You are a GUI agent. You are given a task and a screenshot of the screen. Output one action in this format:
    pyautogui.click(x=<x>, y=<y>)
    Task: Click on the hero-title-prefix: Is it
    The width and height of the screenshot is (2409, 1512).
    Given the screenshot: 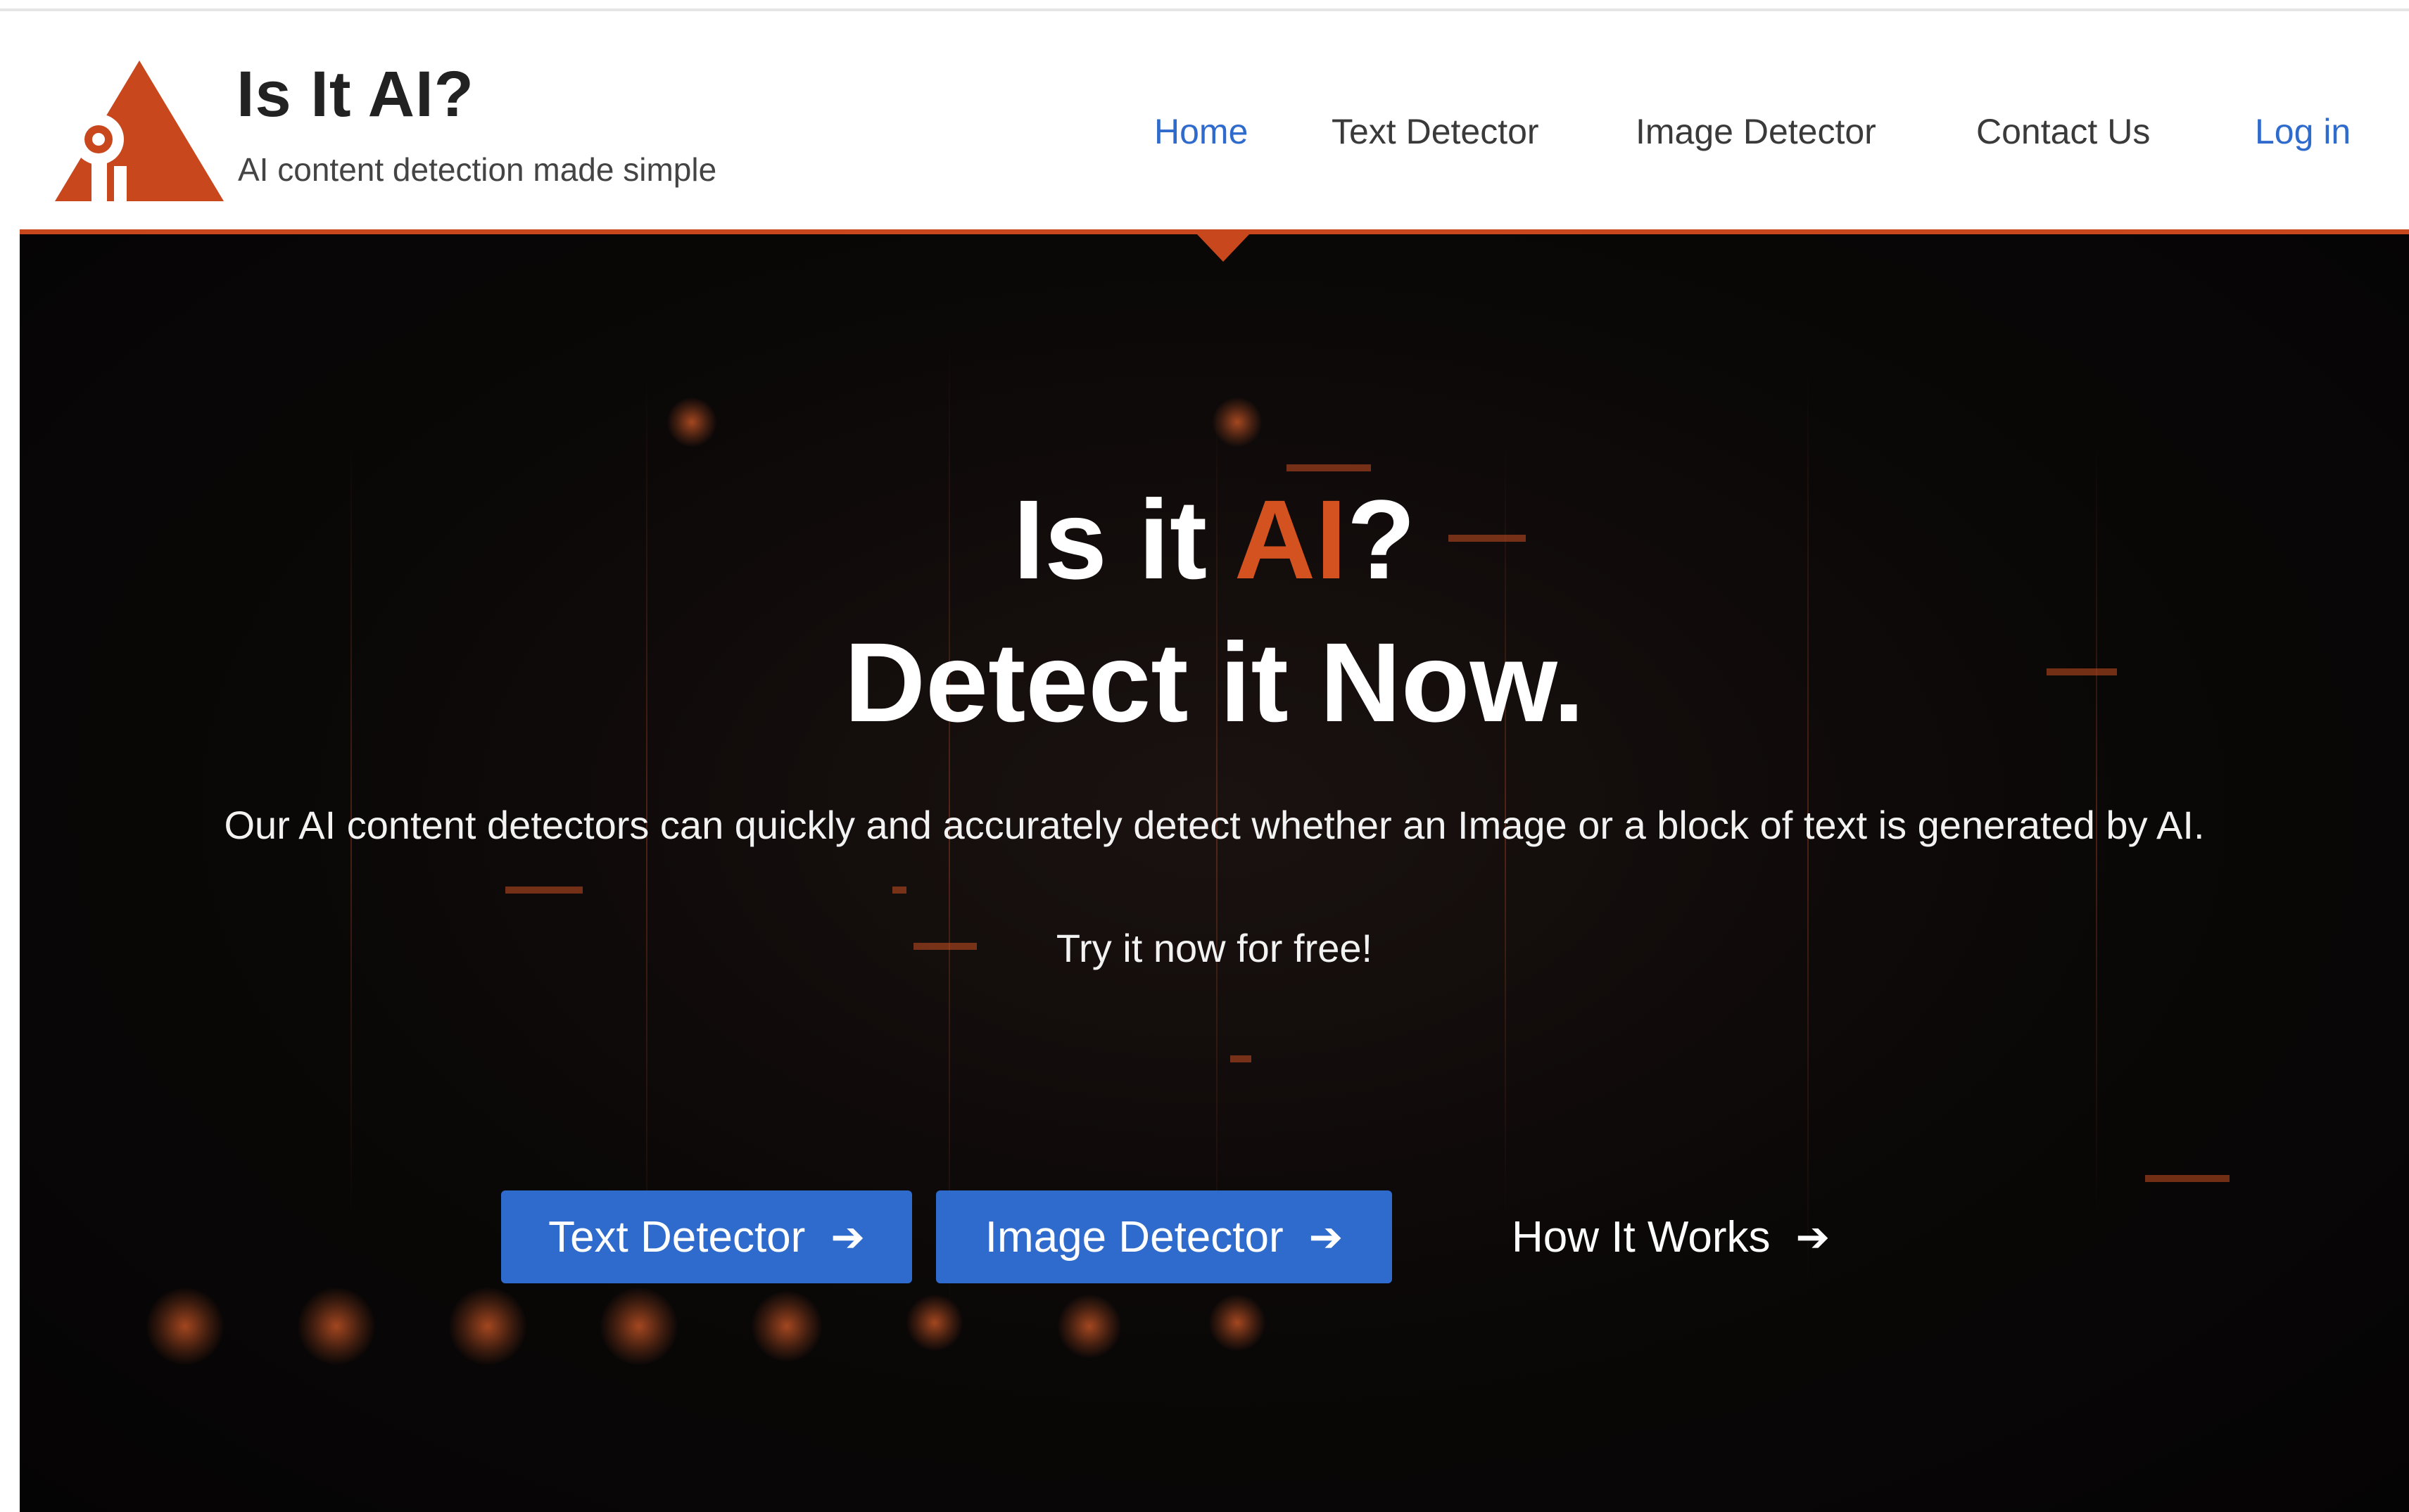 What is the action you would take?
    pyautogui.click(x=1123, y=539)
    